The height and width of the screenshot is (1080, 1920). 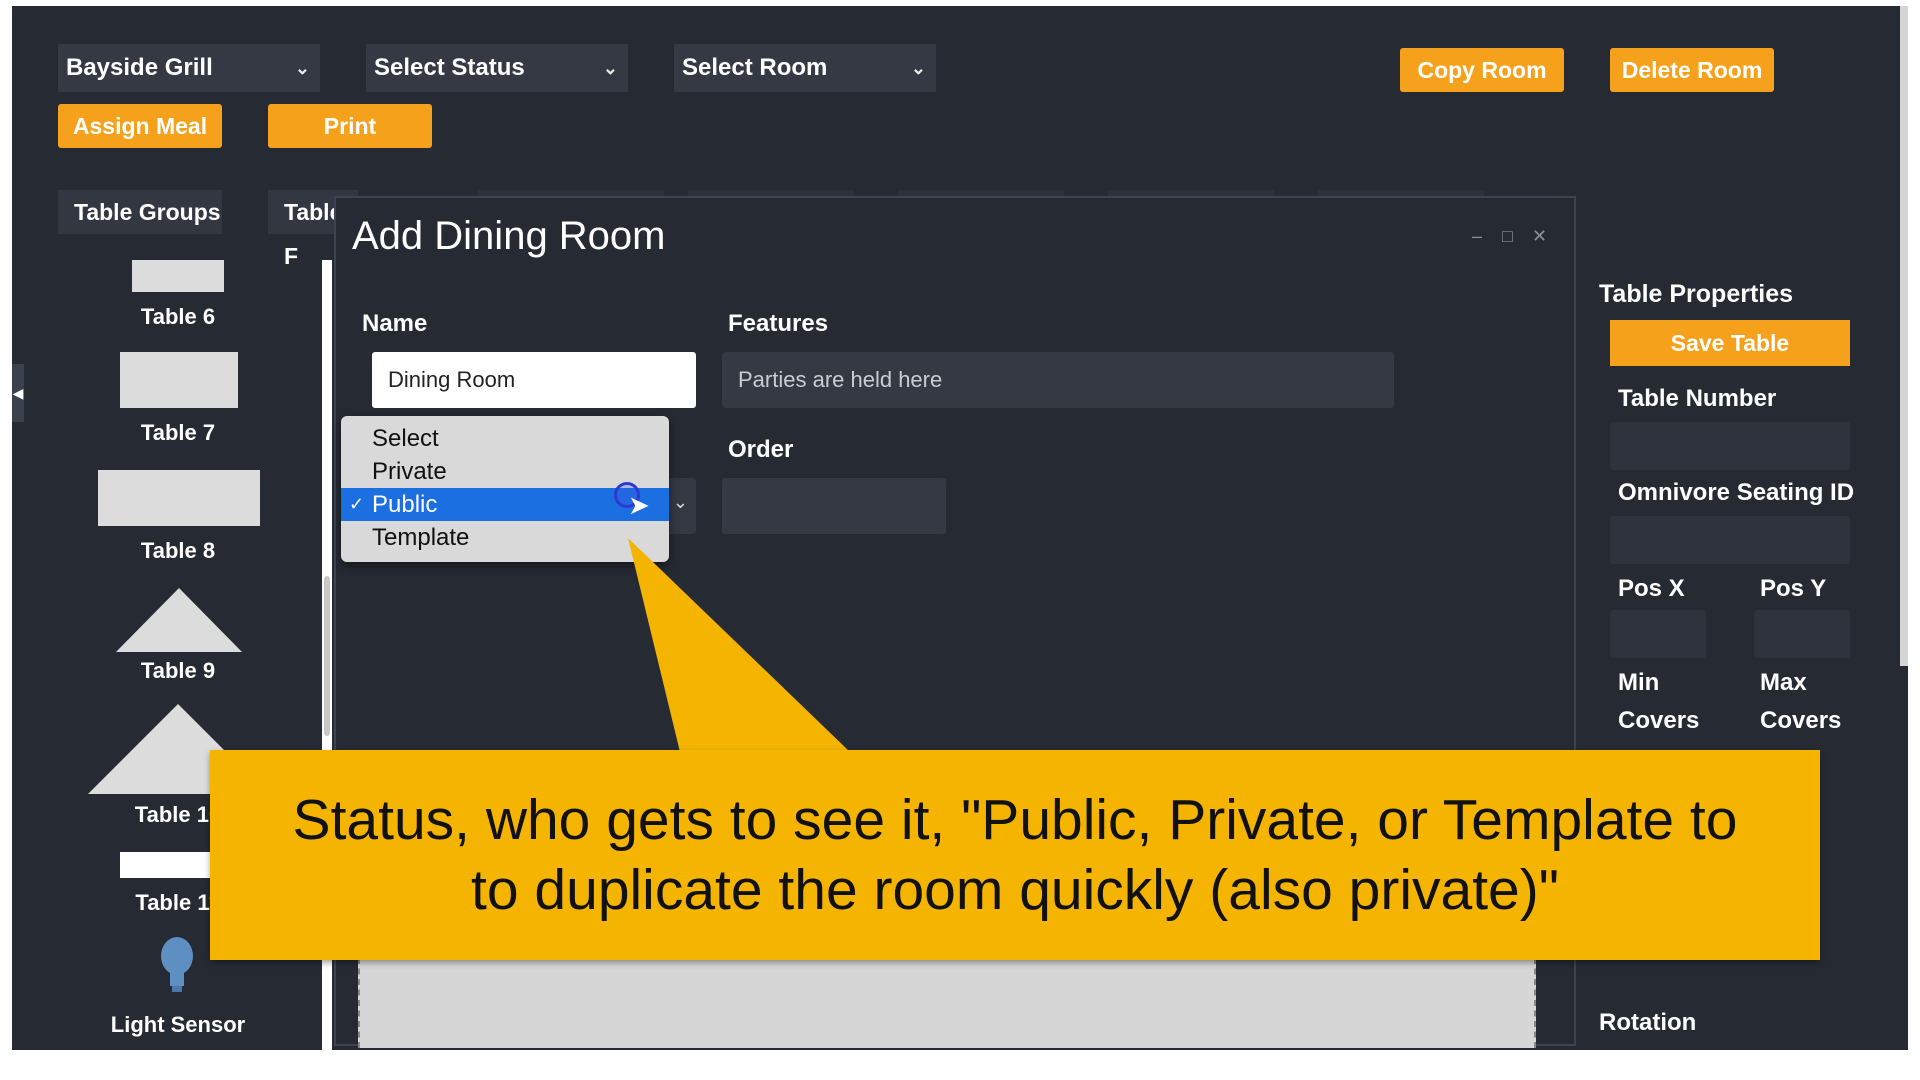 I want to click on restaurant-select-value: Bayside Grill, so click(x=139, y=67).